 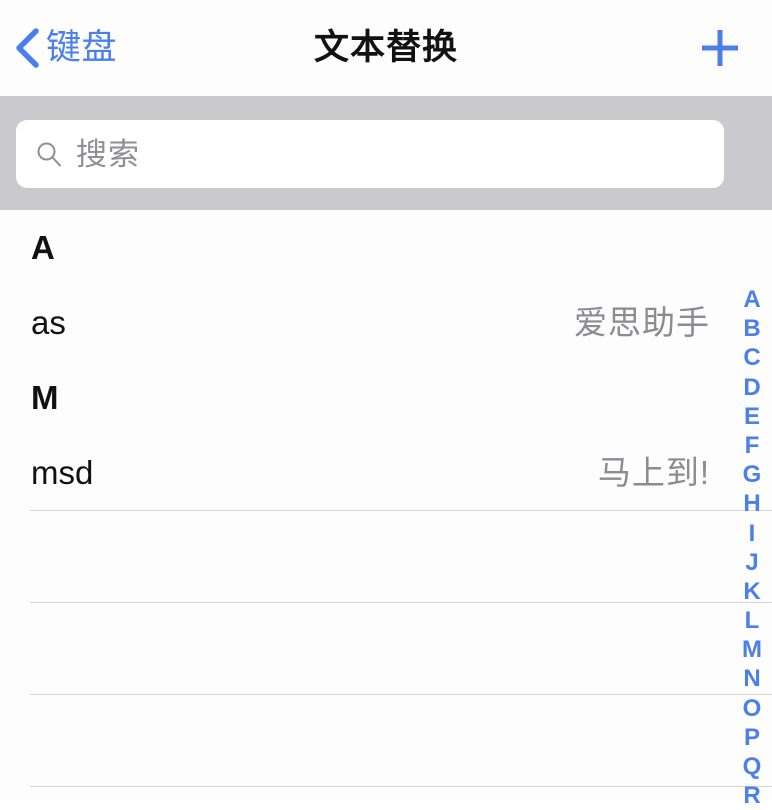 I want to click on index-letter-b: B, so click(x=752, y=328).